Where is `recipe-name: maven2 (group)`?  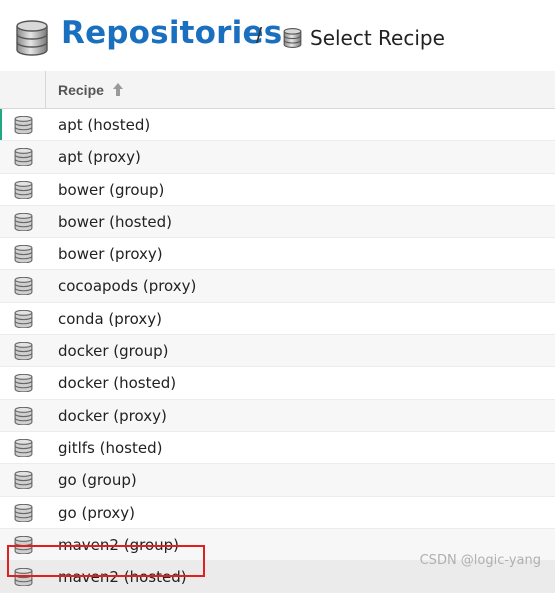
recipe-name: maven2 (group) is located at coordinates (118, 544).